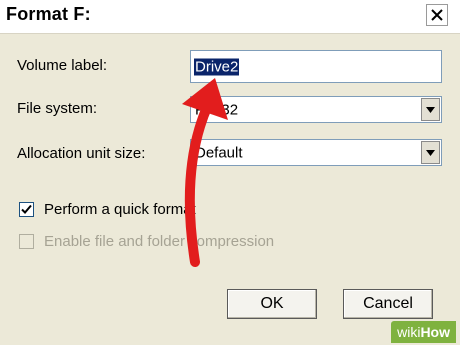  What do you see at coordinates (230, 17) in the screenshot?
I see `title-bar: Format F:` at bounding box center [230, 17].